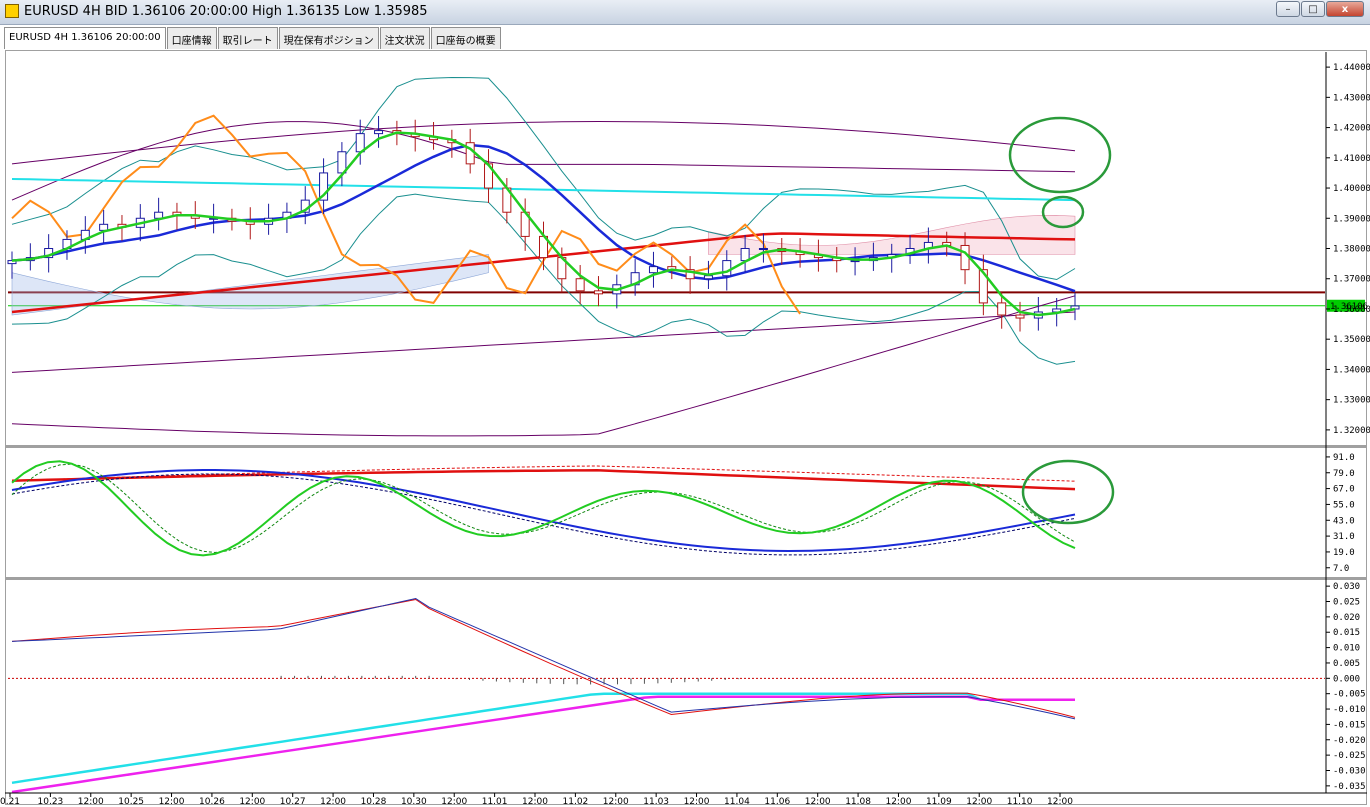  What do you see at coordinates (543, 744) in the screenshot?
I see `macd-magenta` at bounding box center [543, 744].